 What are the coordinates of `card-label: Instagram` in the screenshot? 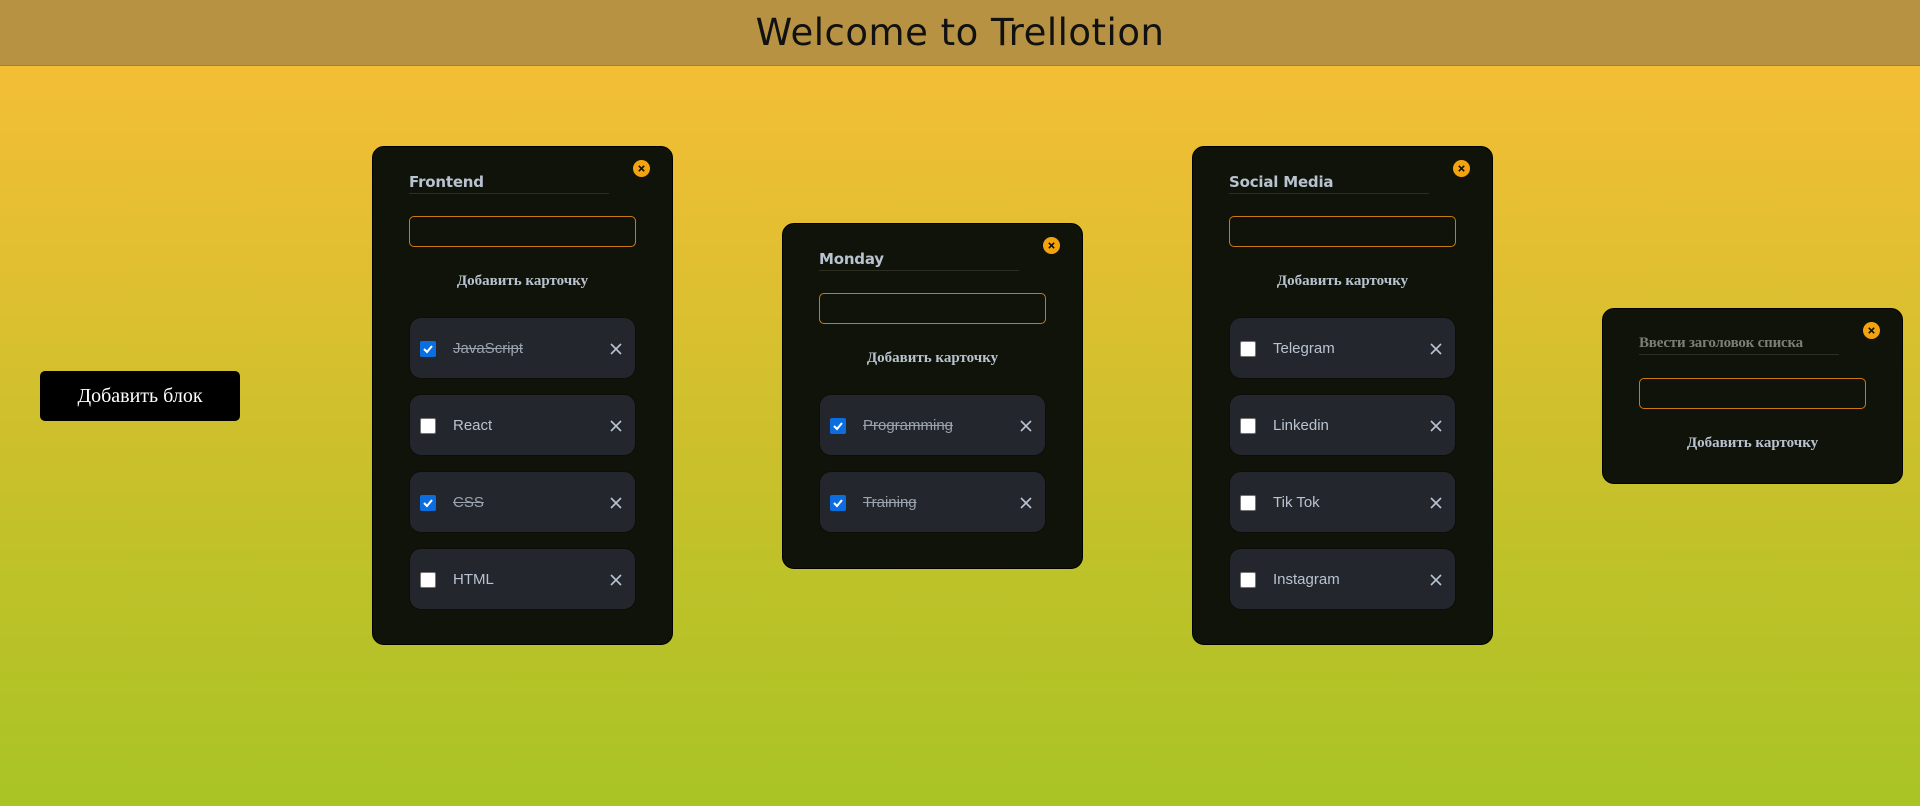 It's located at (1306, 579).